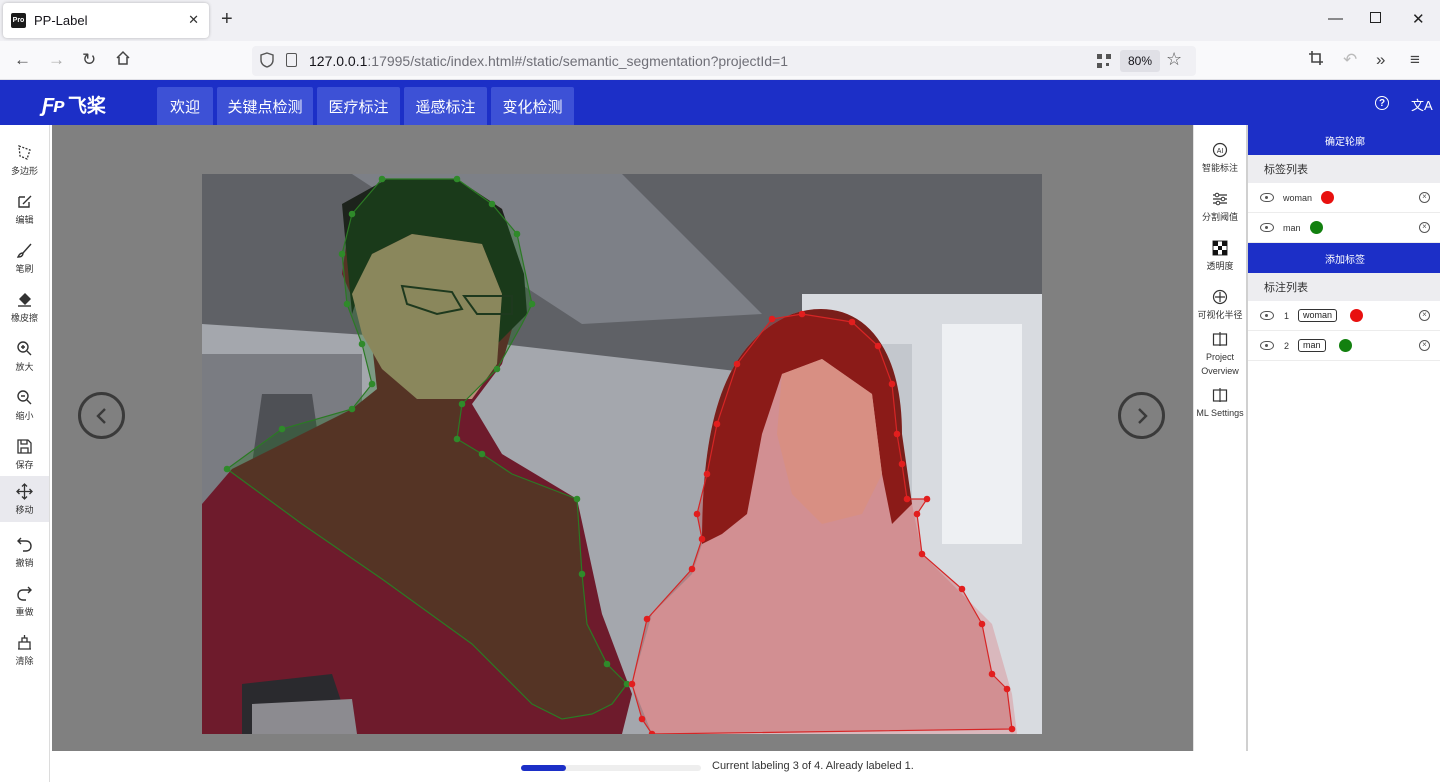 The height and width of the screenshot is (782, 1440). Describe the element at coordinates (24, 307) in the screenshot. I see `tool-eraser: 橡皮擦` at that location.